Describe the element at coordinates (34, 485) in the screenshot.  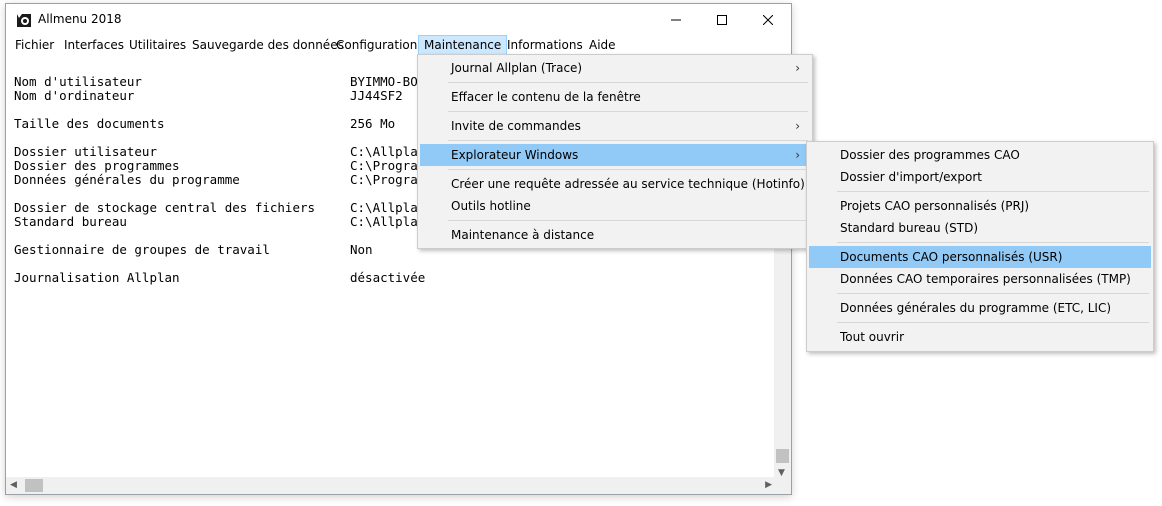
I see `horizontal-scroll-thumb` at that location.